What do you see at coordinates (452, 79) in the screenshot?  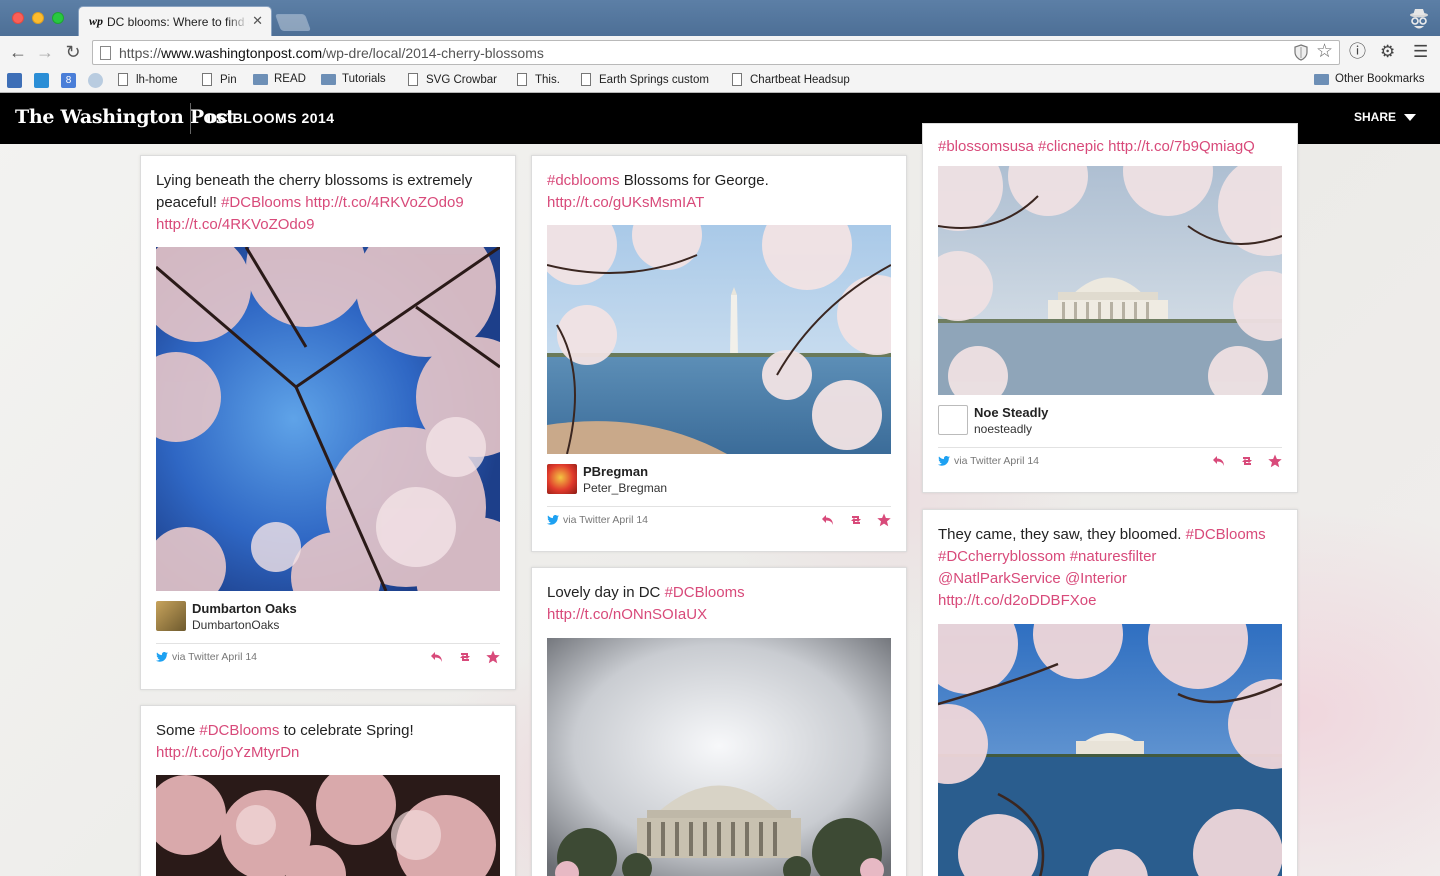 I see `bookmark-item: SVG Crowbar` at bounding box center [452, 79].